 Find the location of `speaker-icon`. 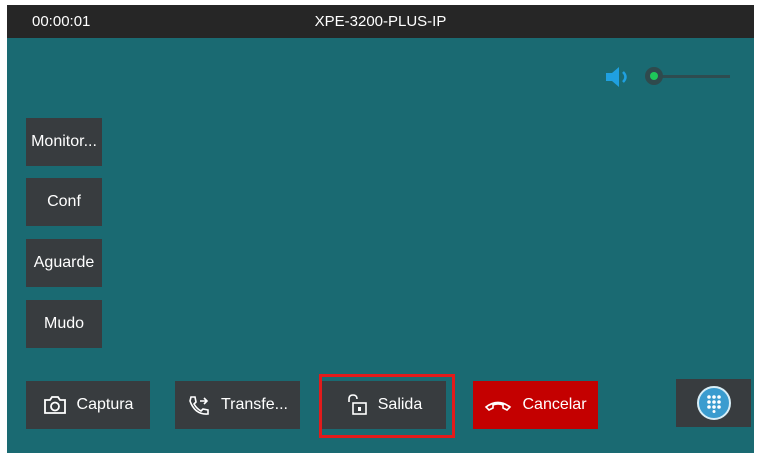

speaker-icon is located at coordinates (619, 77).